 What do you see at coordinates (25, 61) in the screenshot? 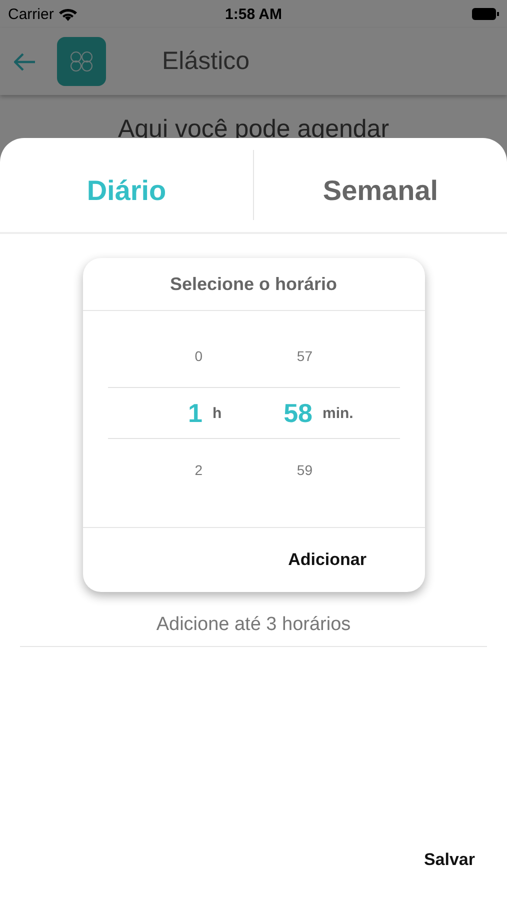
I see `back-arrow-icon` at bounding box center [25, 61].